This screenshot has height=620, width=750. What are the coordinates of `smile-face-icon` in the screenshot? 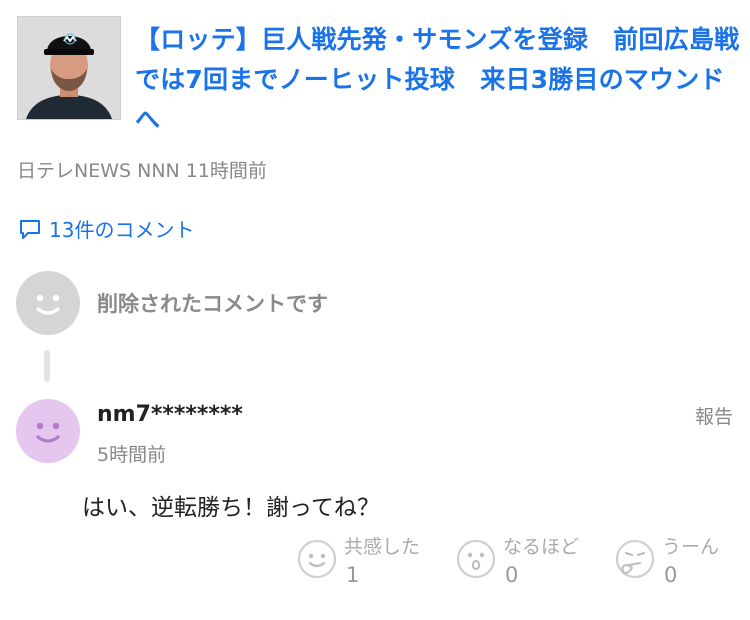 It's located at (317, 559).